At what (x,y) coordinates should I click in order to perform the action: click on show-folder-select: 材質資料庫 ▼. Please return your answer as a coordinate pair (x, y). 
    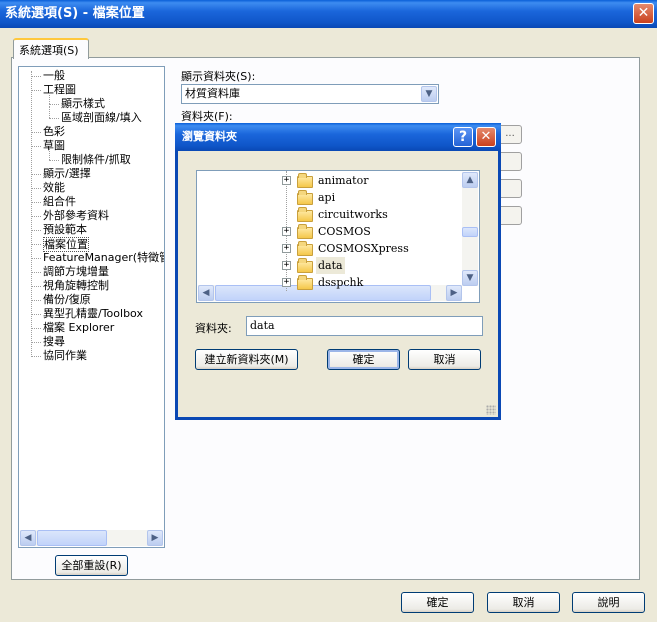
    Looking at the image, I should click on (310, 94).